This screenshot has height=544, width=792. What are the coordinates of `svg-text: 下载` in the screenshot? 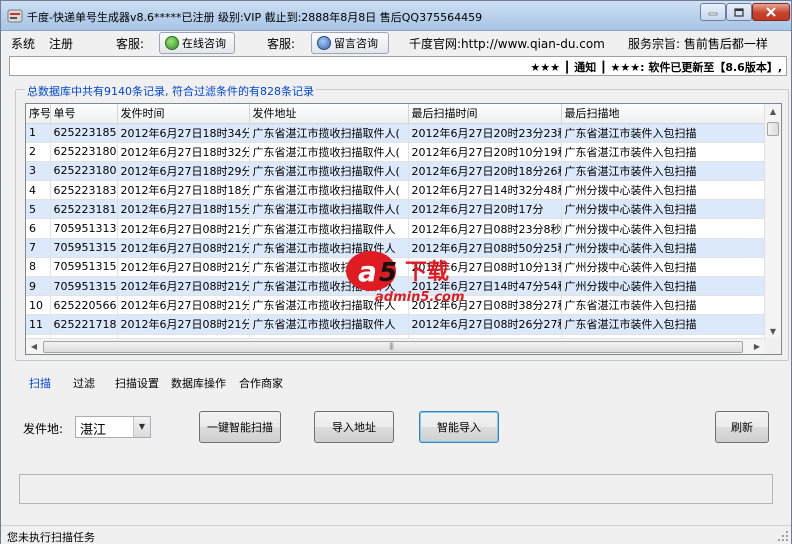 It's located at (427, 272).